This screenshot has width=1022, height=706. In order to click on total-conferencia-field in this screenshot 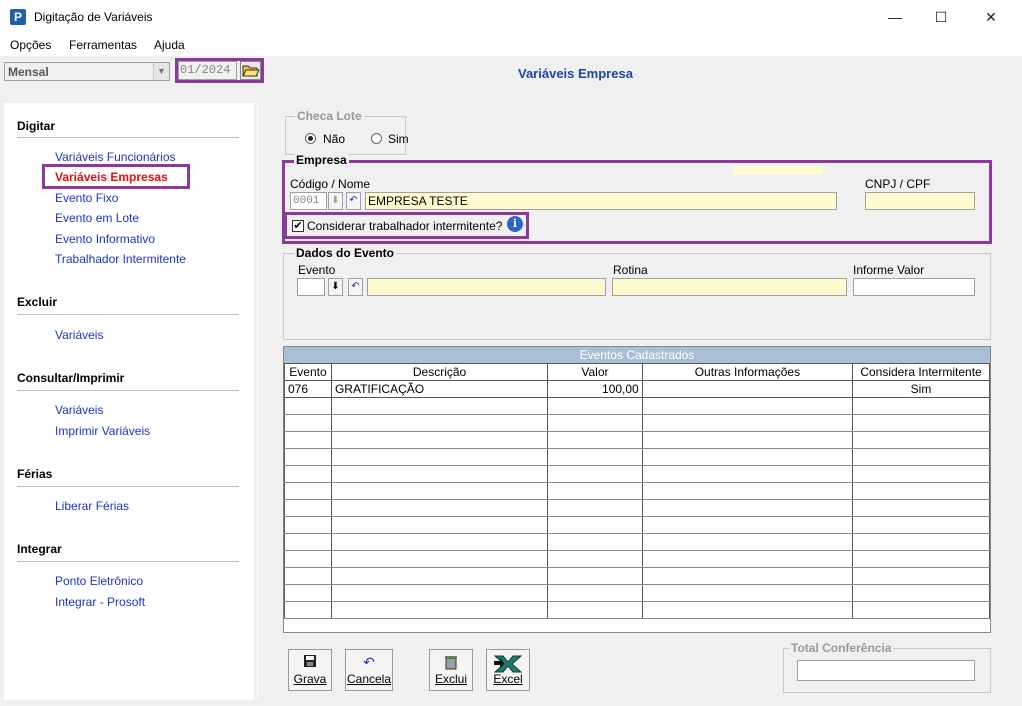, I will do `click(886, 670)`.